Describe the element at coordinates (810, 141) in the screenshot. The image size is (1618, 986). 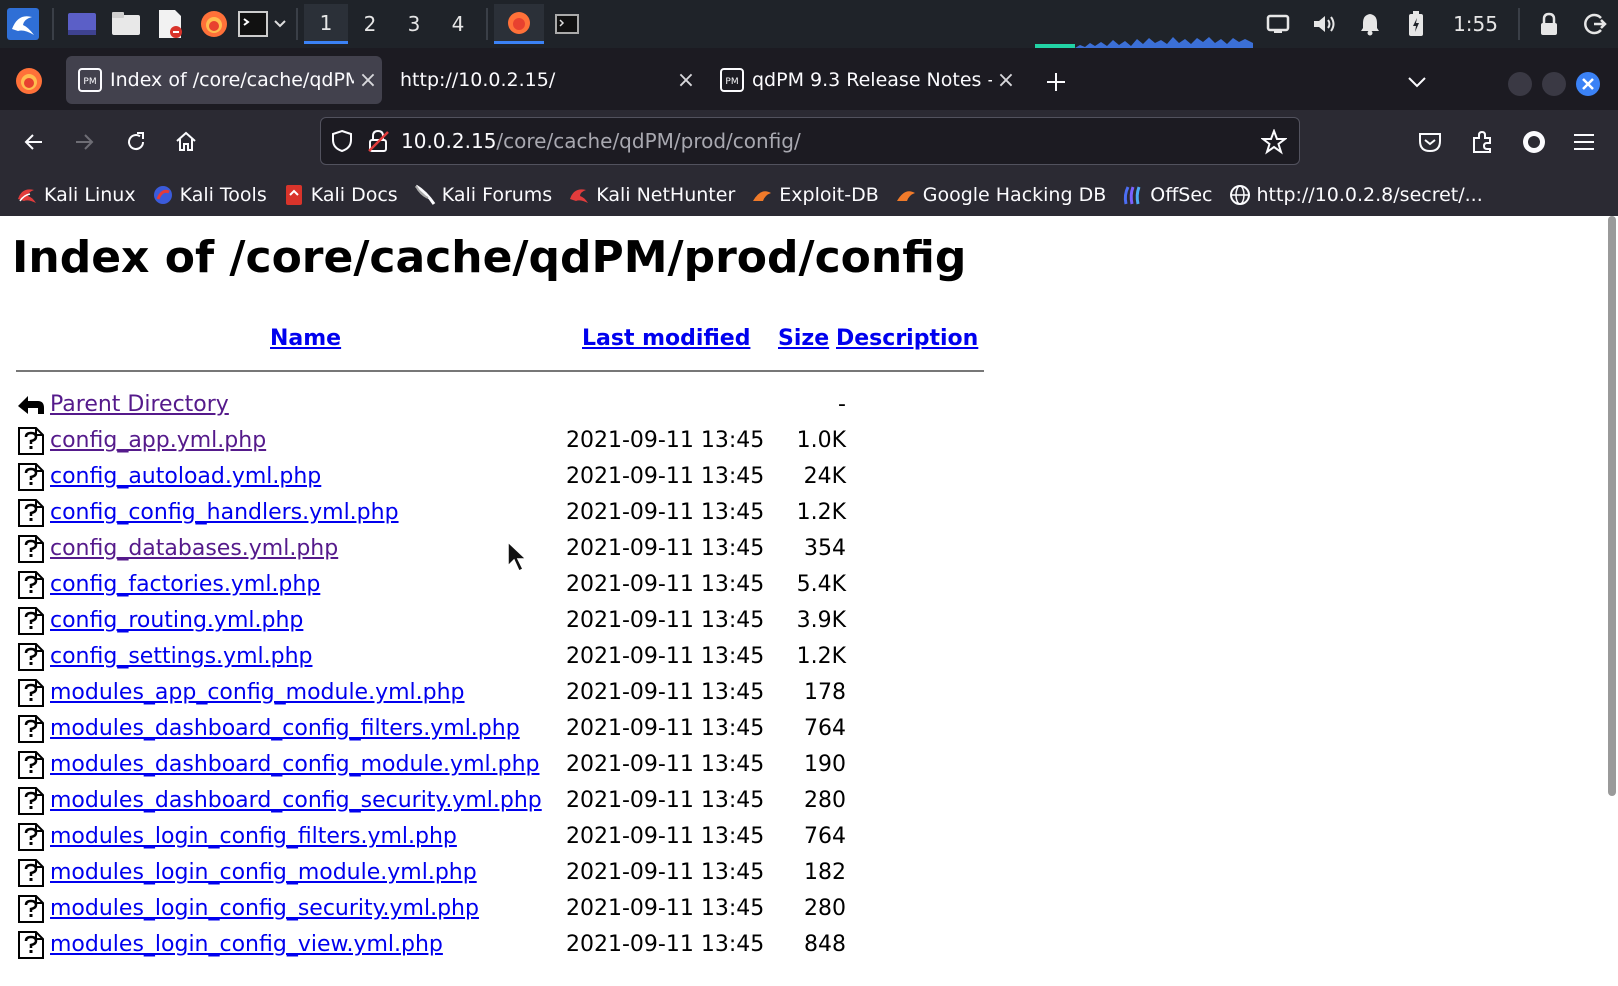
I see `url-bar: 10.0.2.15/core/cache/qdPM/prod/config/` at that location.